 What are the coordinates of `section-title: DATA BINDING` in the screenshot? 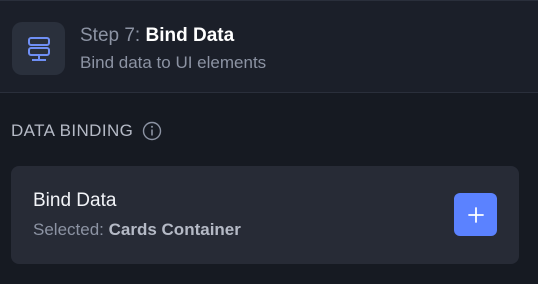 It's located at (72, 130).